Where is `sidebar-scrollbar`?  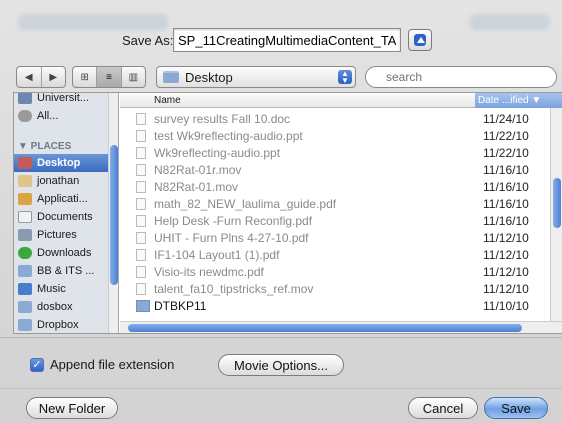
sidebar-scrollbar is located at coordinates (113, 213).